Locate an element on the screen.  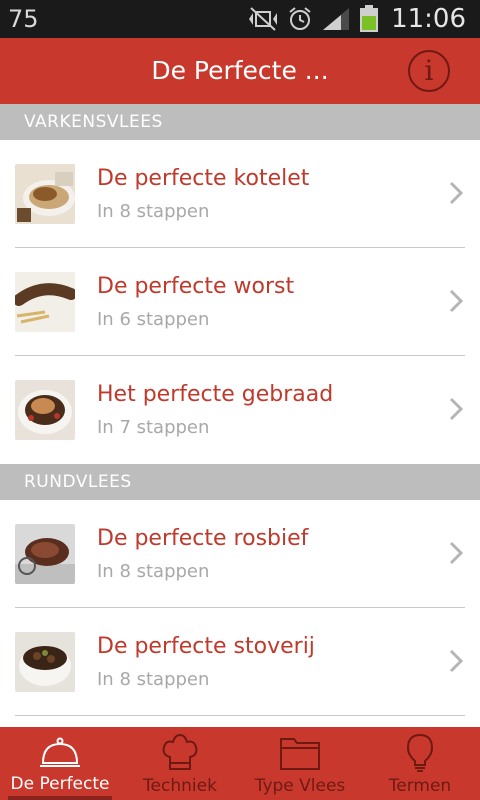
alarm-icon is located at coordinates (300, 18).